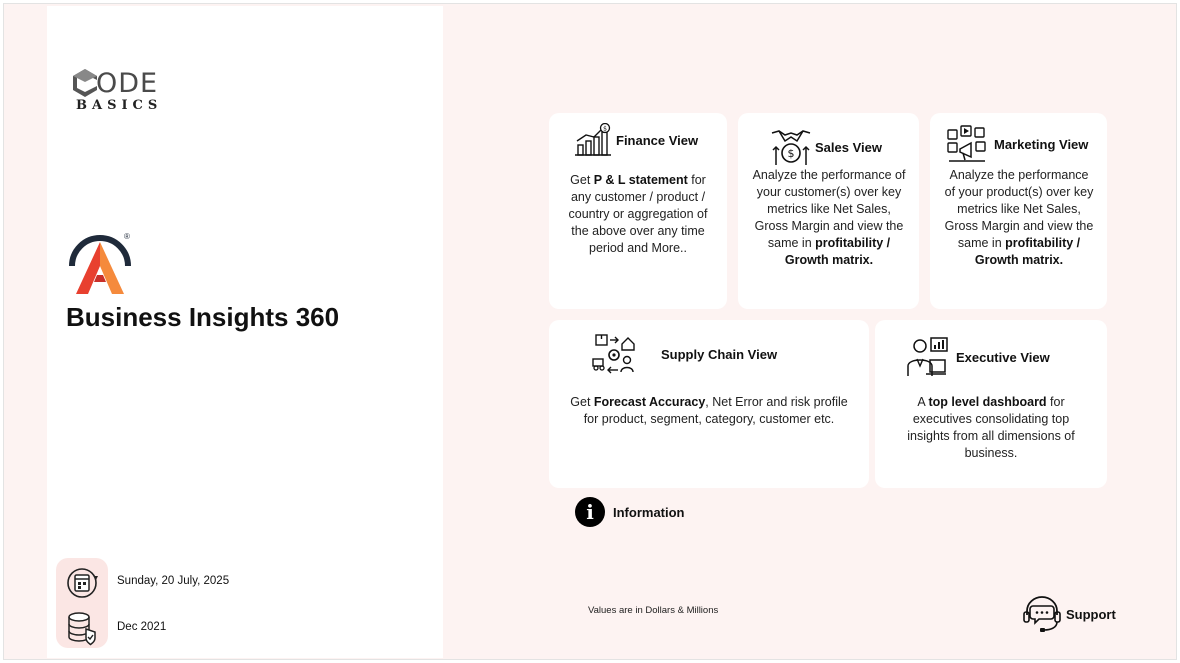 The image size is (1180, 663). I want to click on supply-chain-card-header: Supply Chain View, so click(684, 354).